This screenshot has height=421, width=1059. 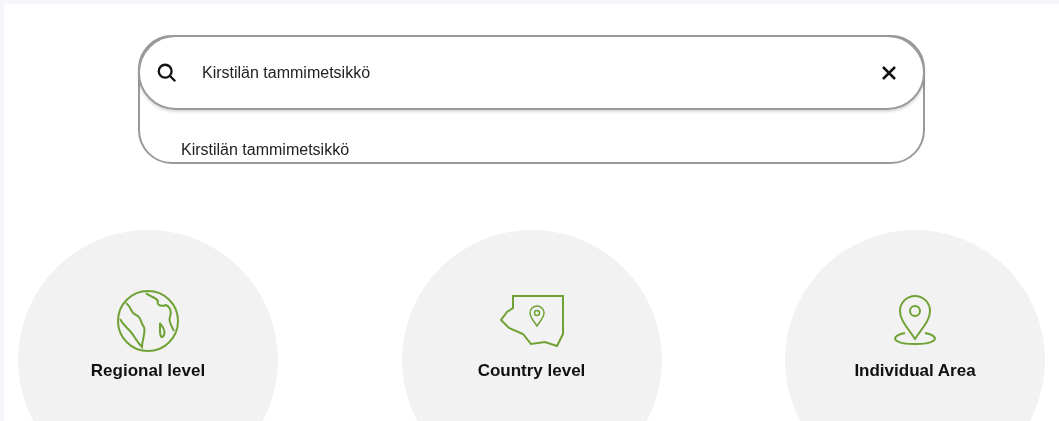 What do you see at coordinates (287, 72) in the screenshot?
I see `search-text: Kirstilän tammimetsikkö` at bounding box center [287, 72].